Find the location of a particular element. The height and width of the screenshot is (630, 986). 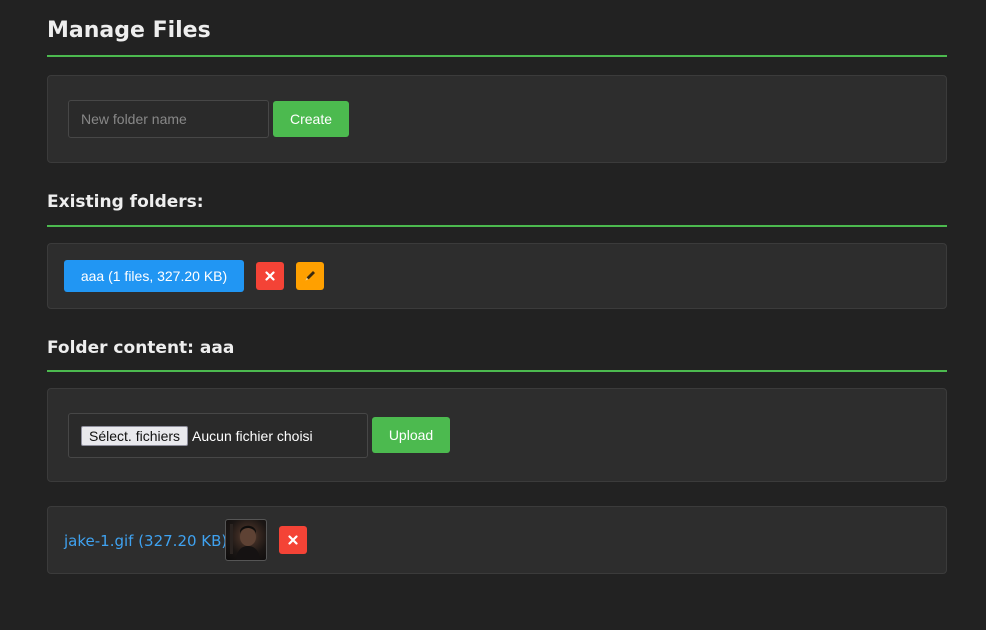

new-folder-placeholder: New folder name is located at coordinates (134, 119).